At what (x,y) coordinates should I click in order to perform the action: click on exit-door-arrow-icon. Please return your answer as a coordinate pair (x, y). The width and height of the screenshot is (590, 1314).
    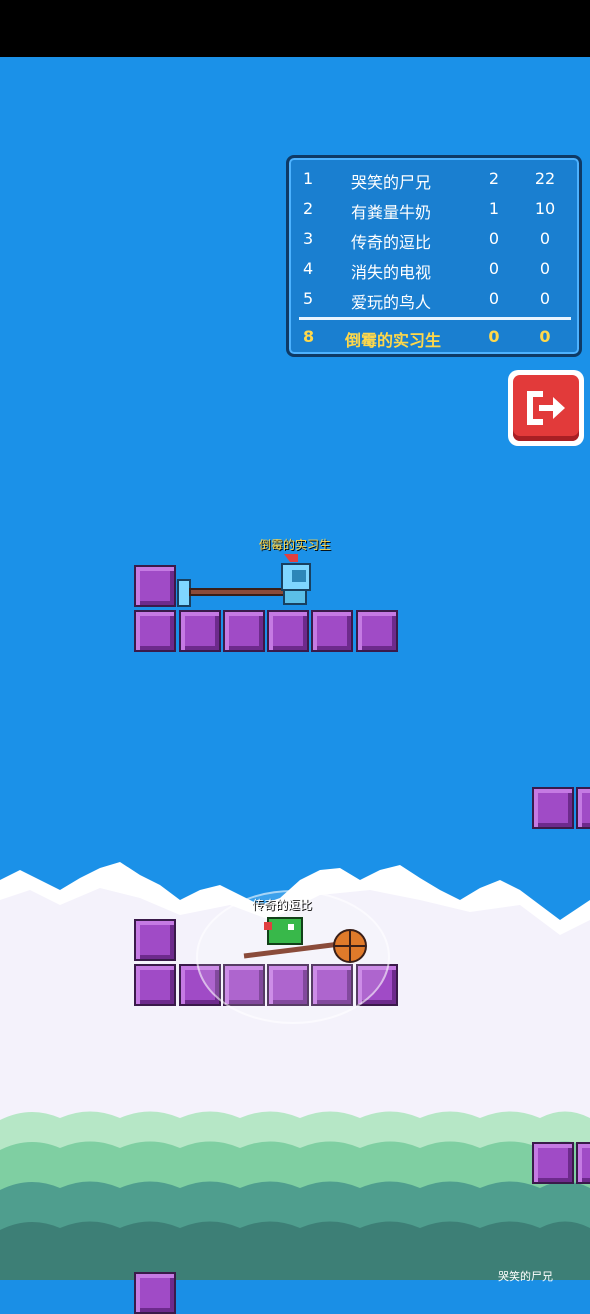
    Looking at the image, I should click on (546, 408).